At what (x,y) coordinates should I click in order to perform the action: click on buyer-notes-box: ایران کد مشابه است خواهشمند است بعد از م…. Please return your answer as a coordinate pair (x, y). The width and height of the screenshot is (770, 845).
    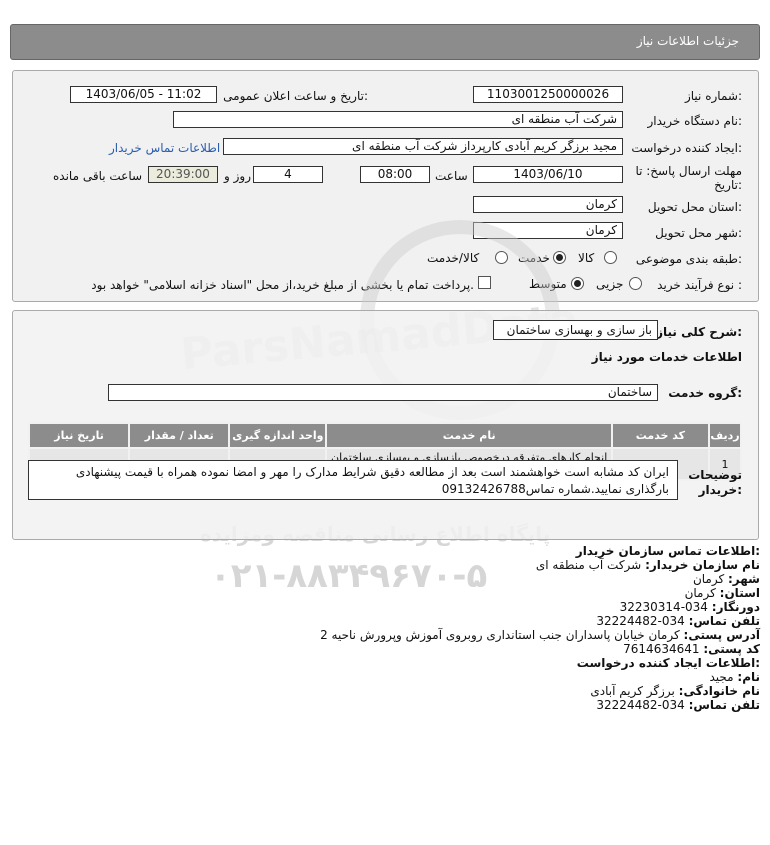
    Looking at the image, I should click on (353, 480).